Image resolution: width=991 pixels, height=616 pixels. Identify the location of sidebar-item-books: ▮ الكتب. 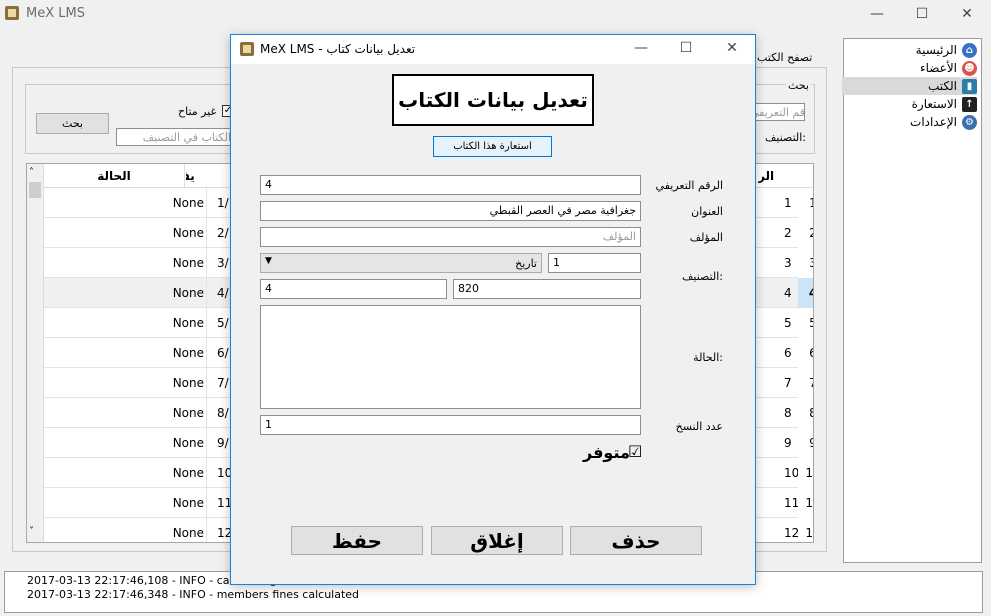
(909, 86).